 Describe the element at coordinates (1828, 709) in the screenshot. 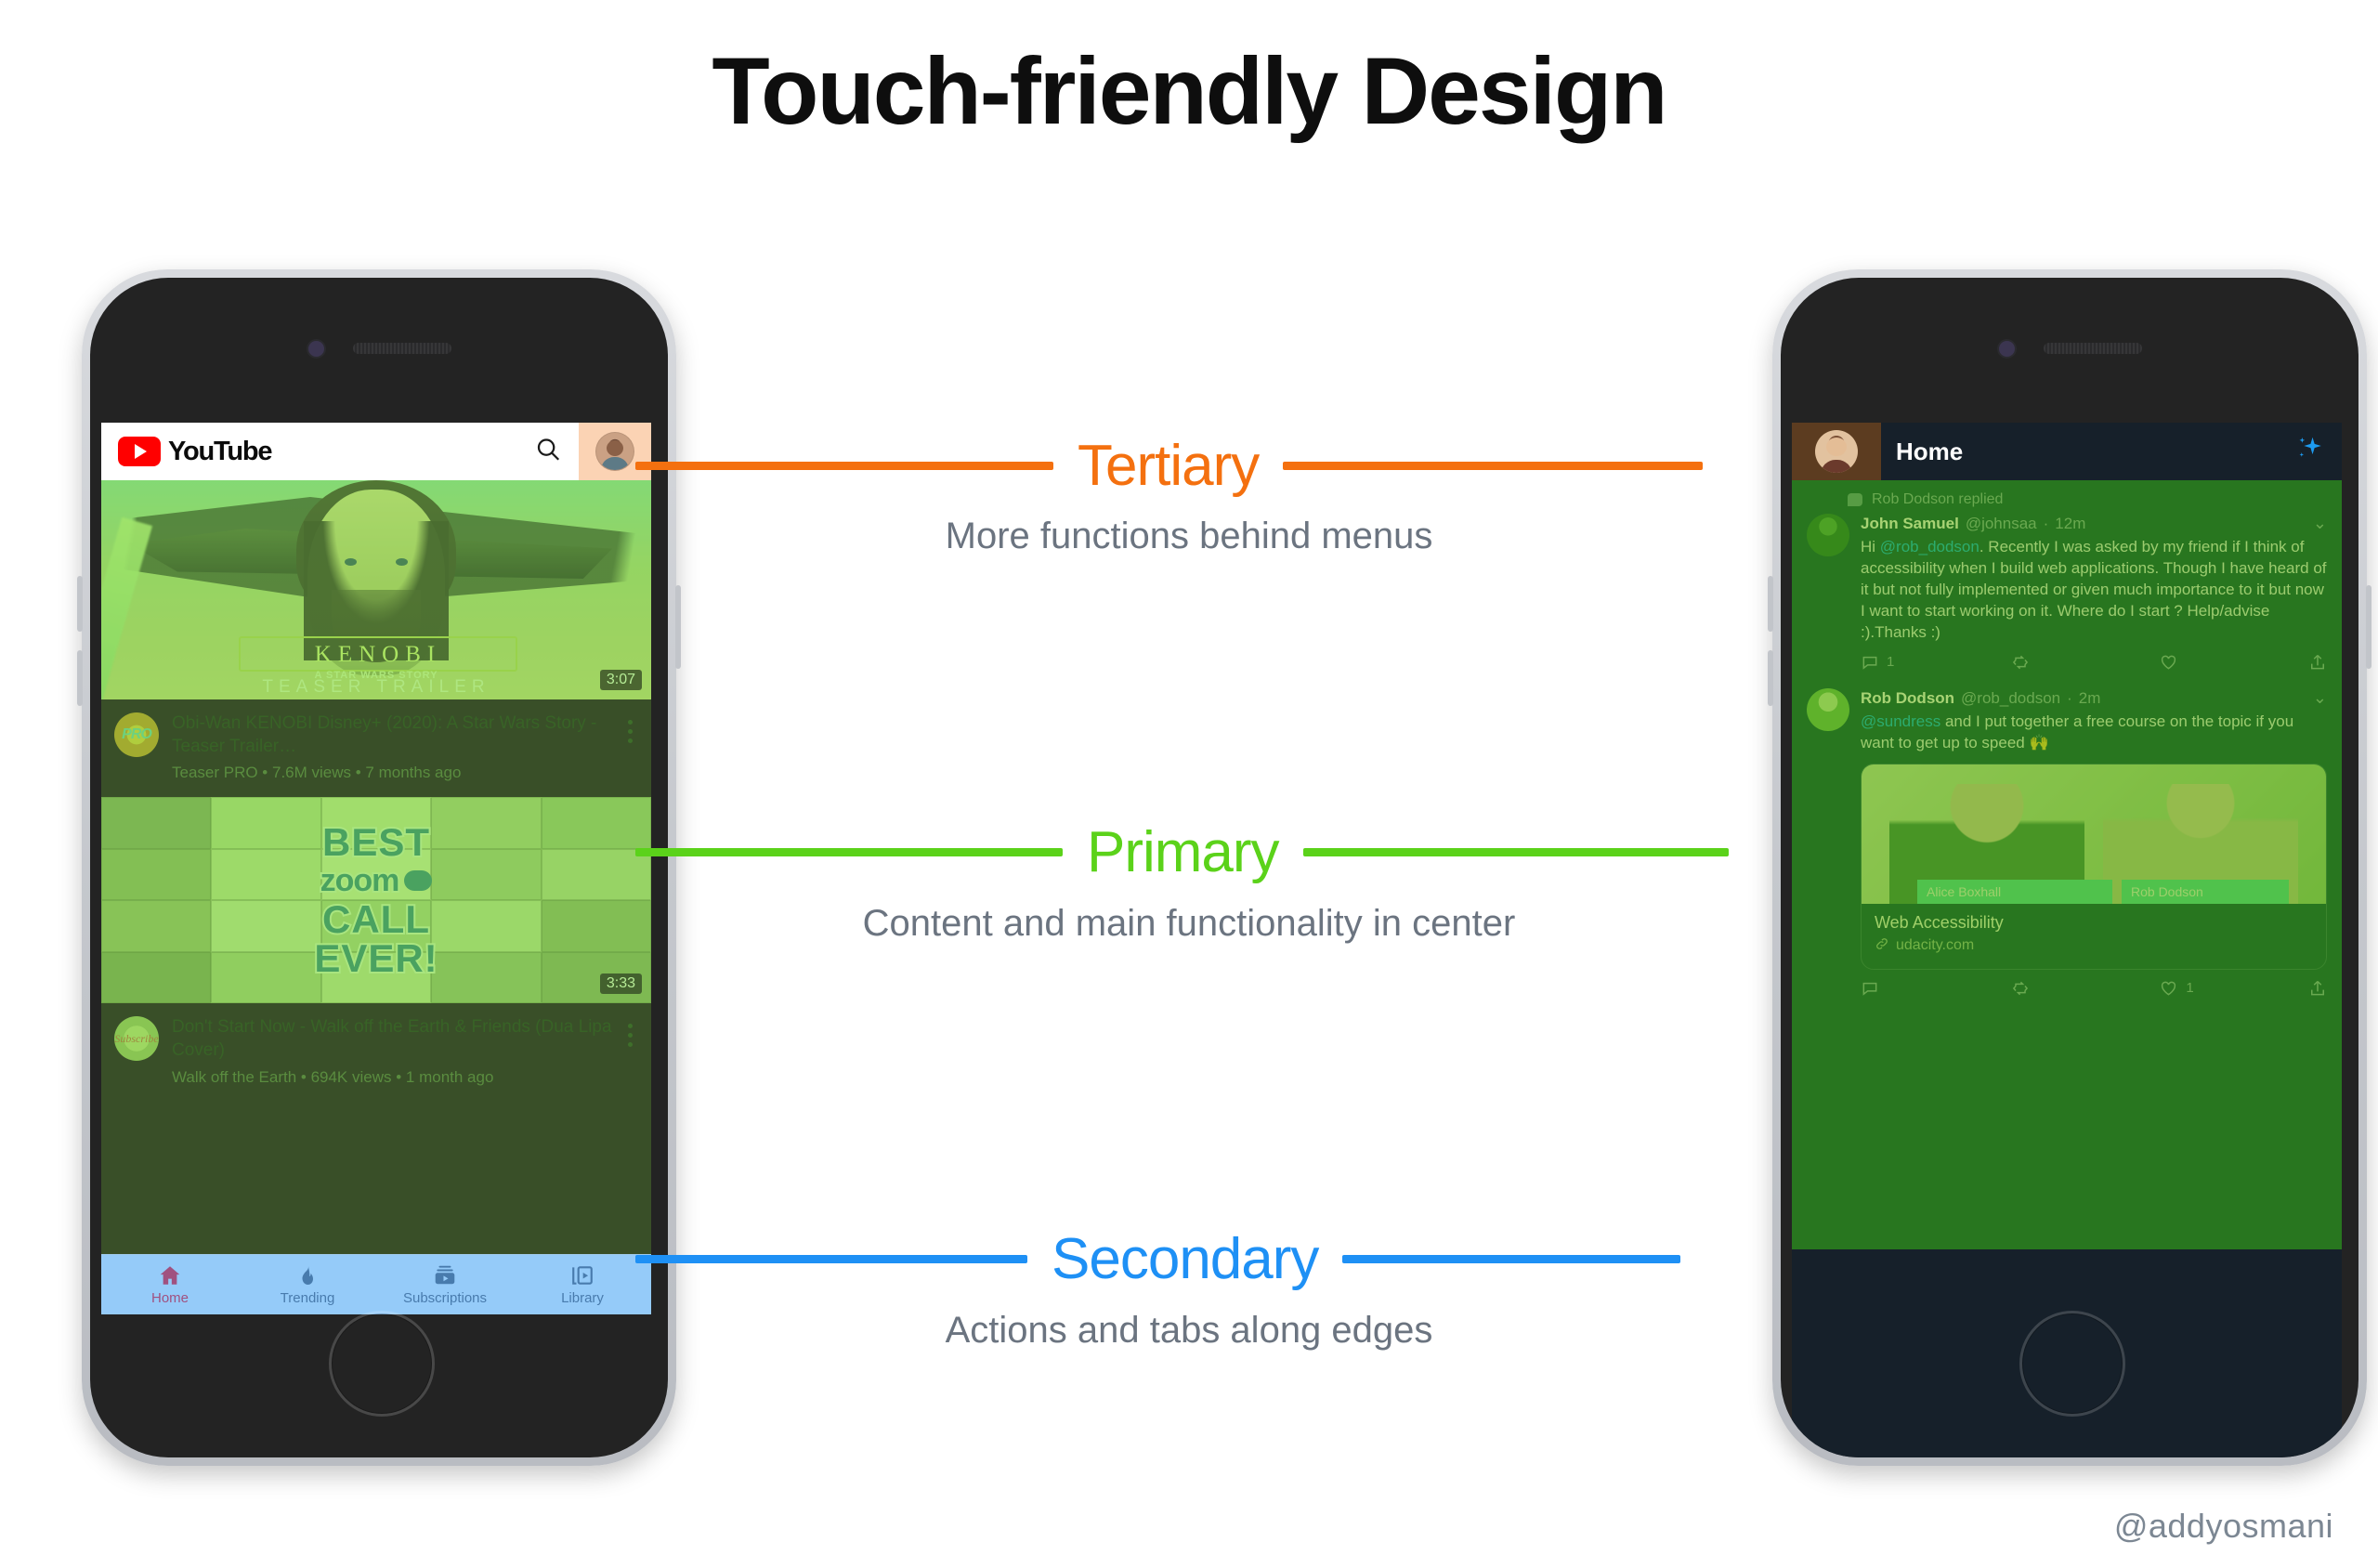

I see `avatar` at that location.